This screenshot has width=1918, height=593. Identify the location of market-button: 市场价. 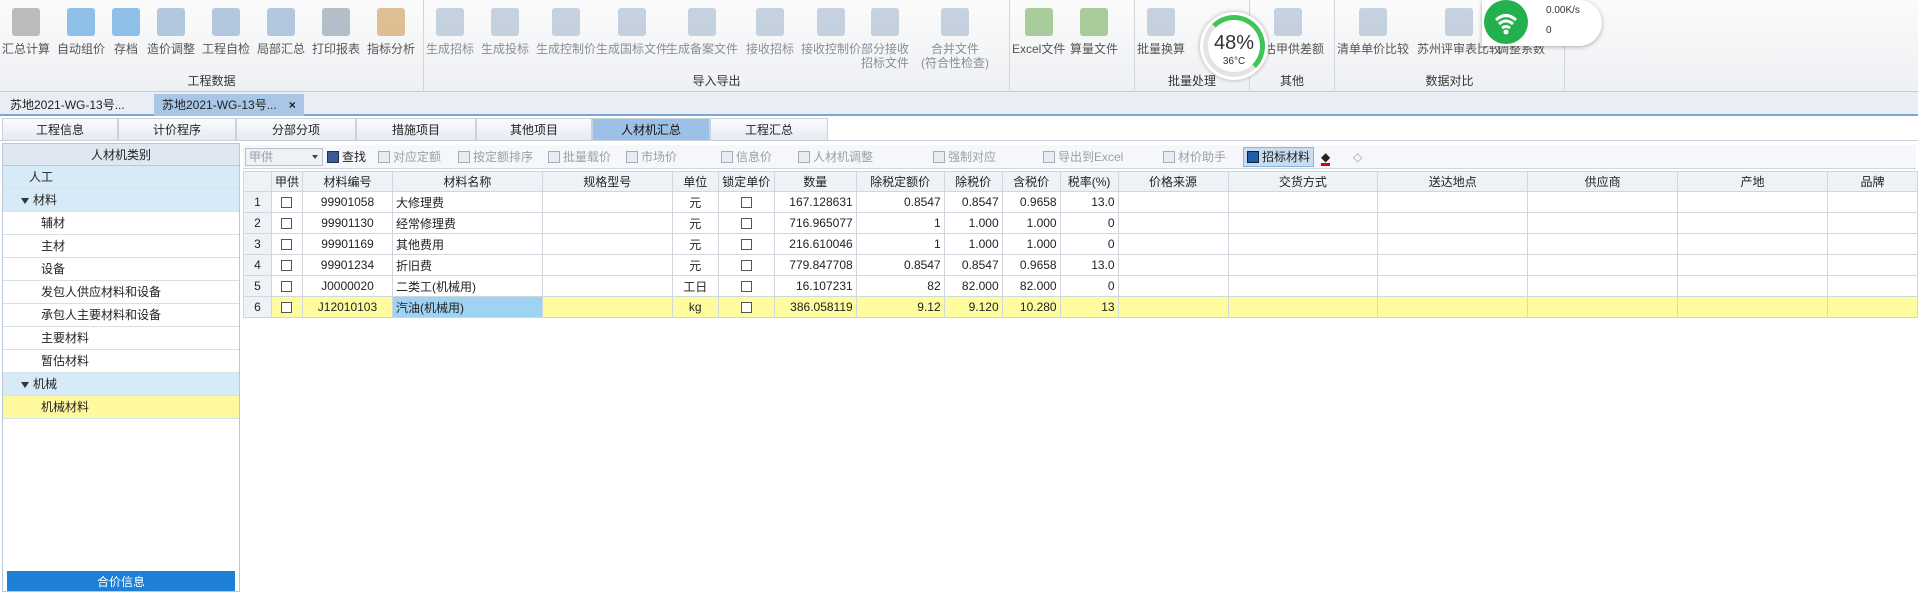
(651, 157).